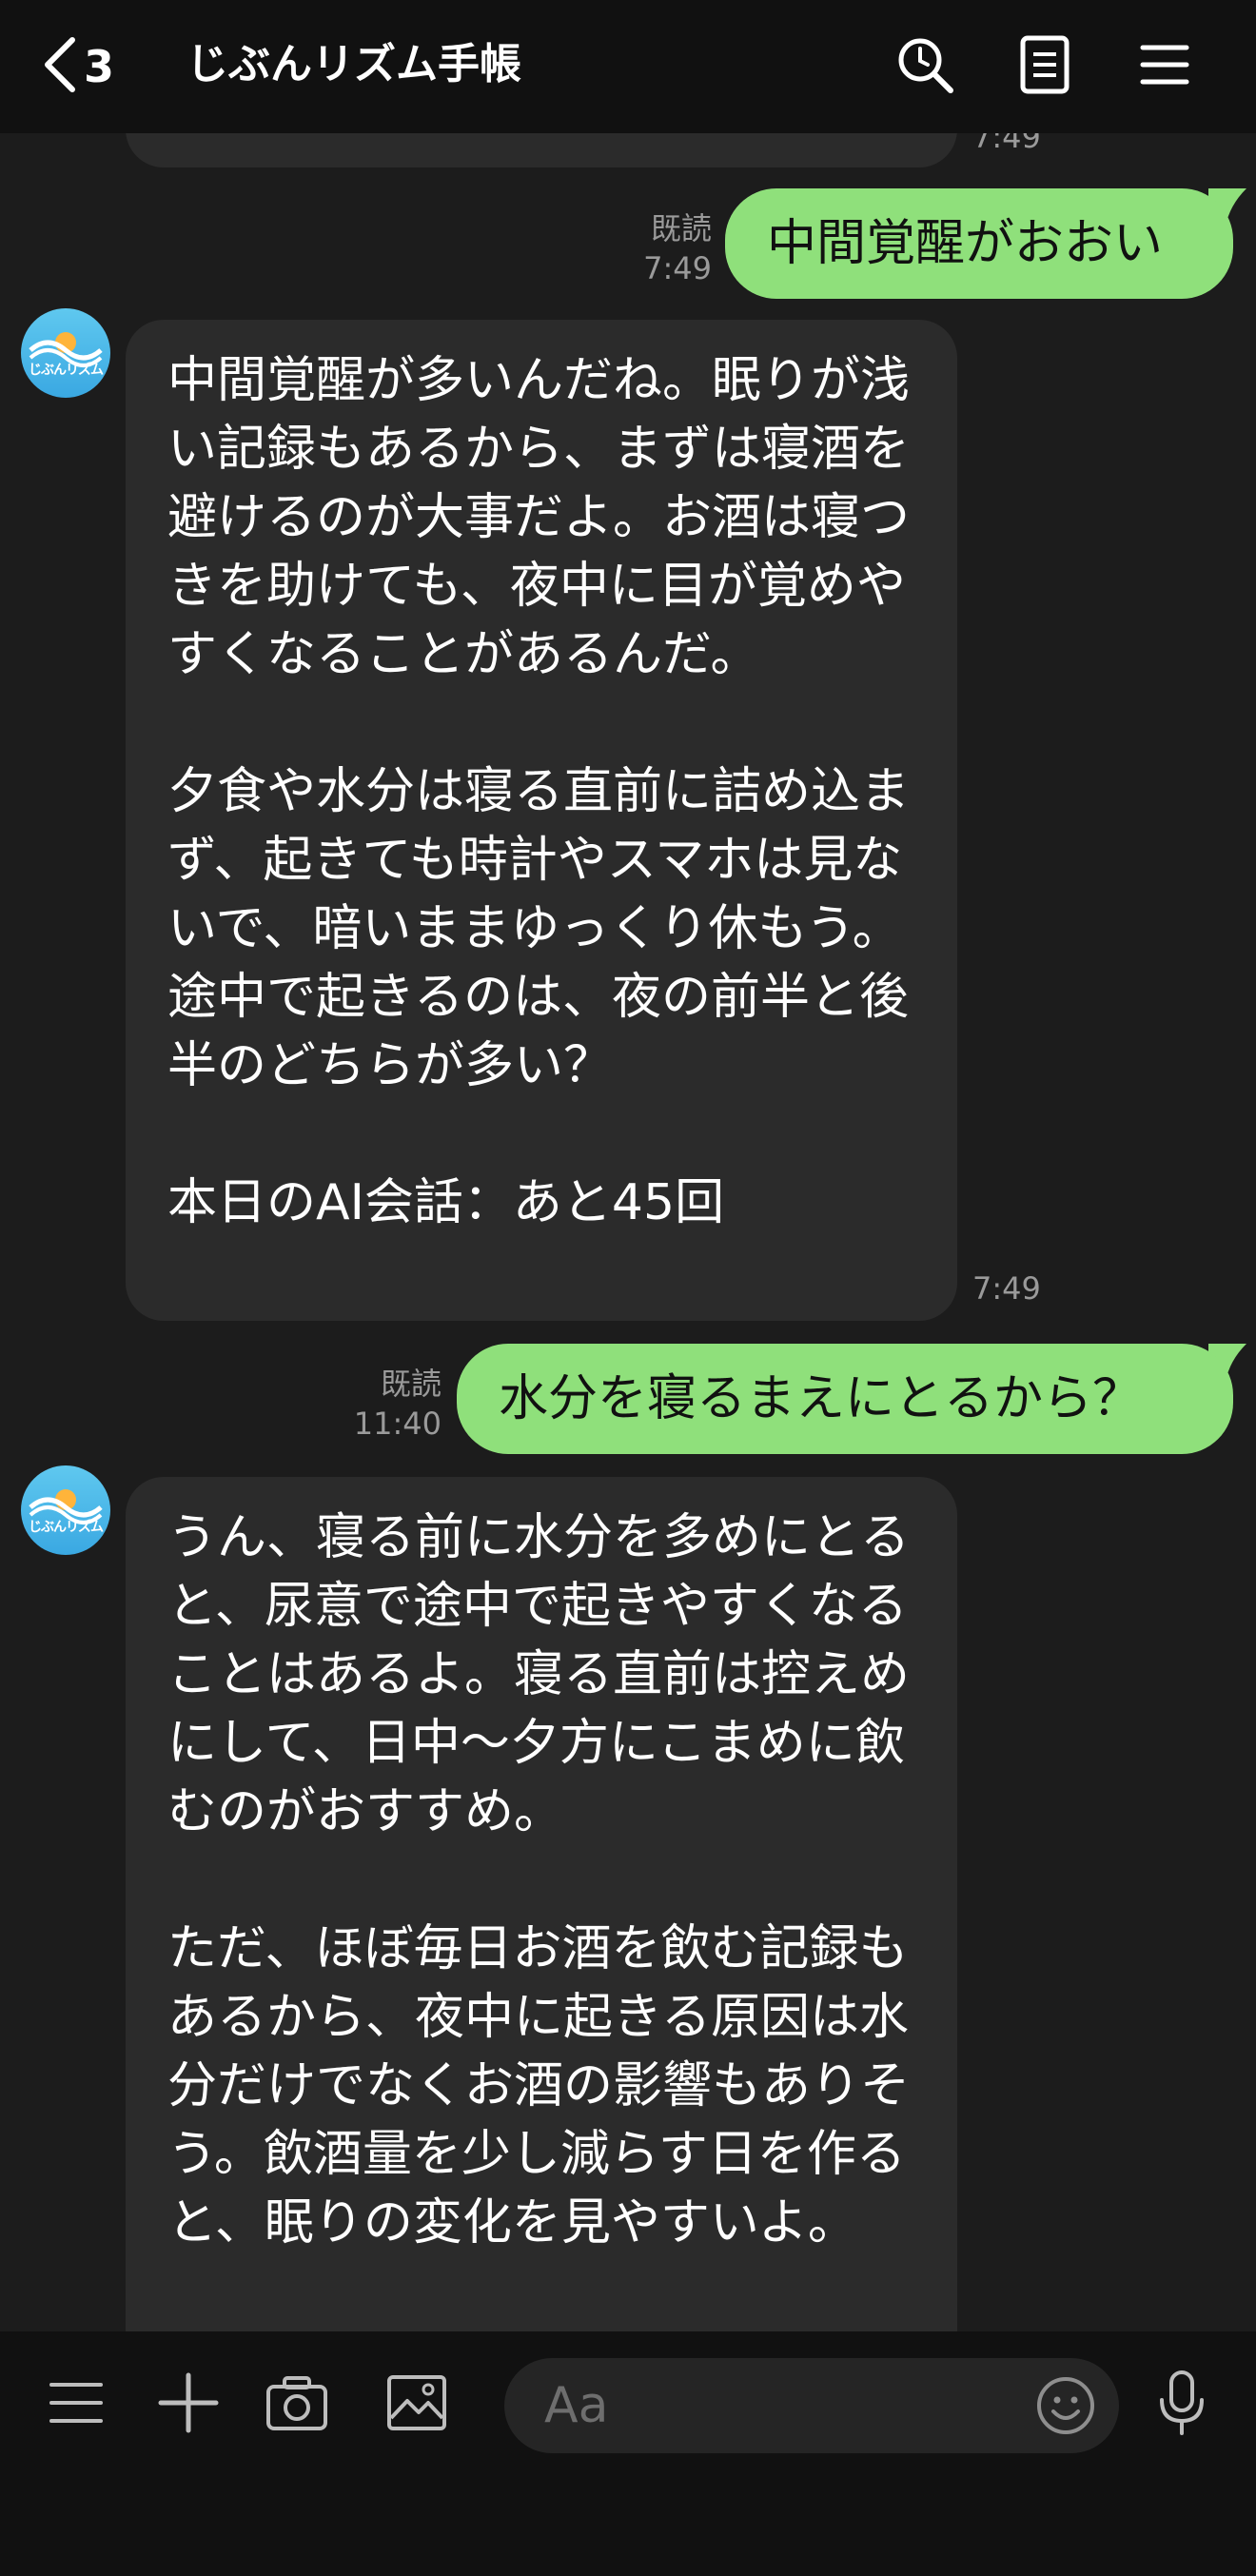 The width and height of the screenshot is (1256, 2576). What do you see at coordinates (397, 1424) in the screenshot?
I see `message-time: 11:40` at bounding box center [397, 1424].